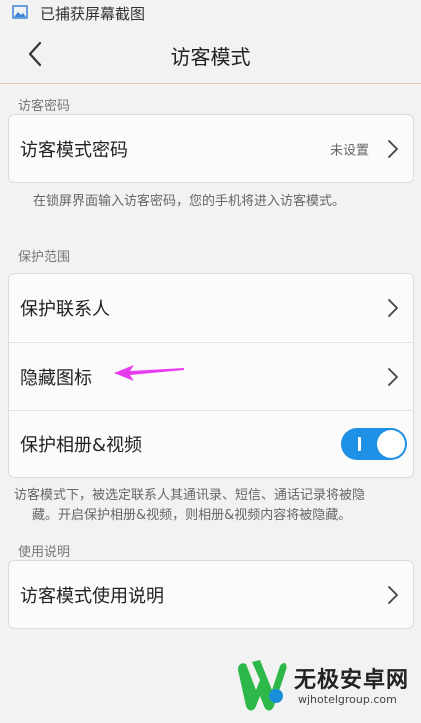 This screenshot has width=421, height=723. I want to click on guest-password-row: 访客模式密码 未设置, so click(211, 148).